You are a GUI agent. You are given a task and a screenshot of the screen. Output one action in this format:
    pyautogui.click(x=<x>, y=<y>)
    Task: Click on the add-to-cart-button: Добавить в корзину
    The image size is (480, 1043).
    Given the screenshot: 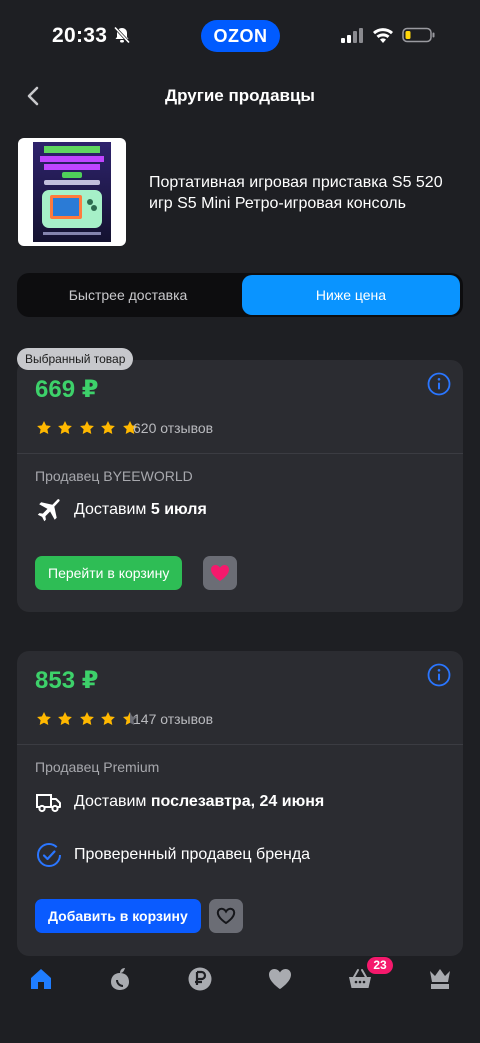 What is the action you would take?
    pyautogui.click(x=118, y=916)
    